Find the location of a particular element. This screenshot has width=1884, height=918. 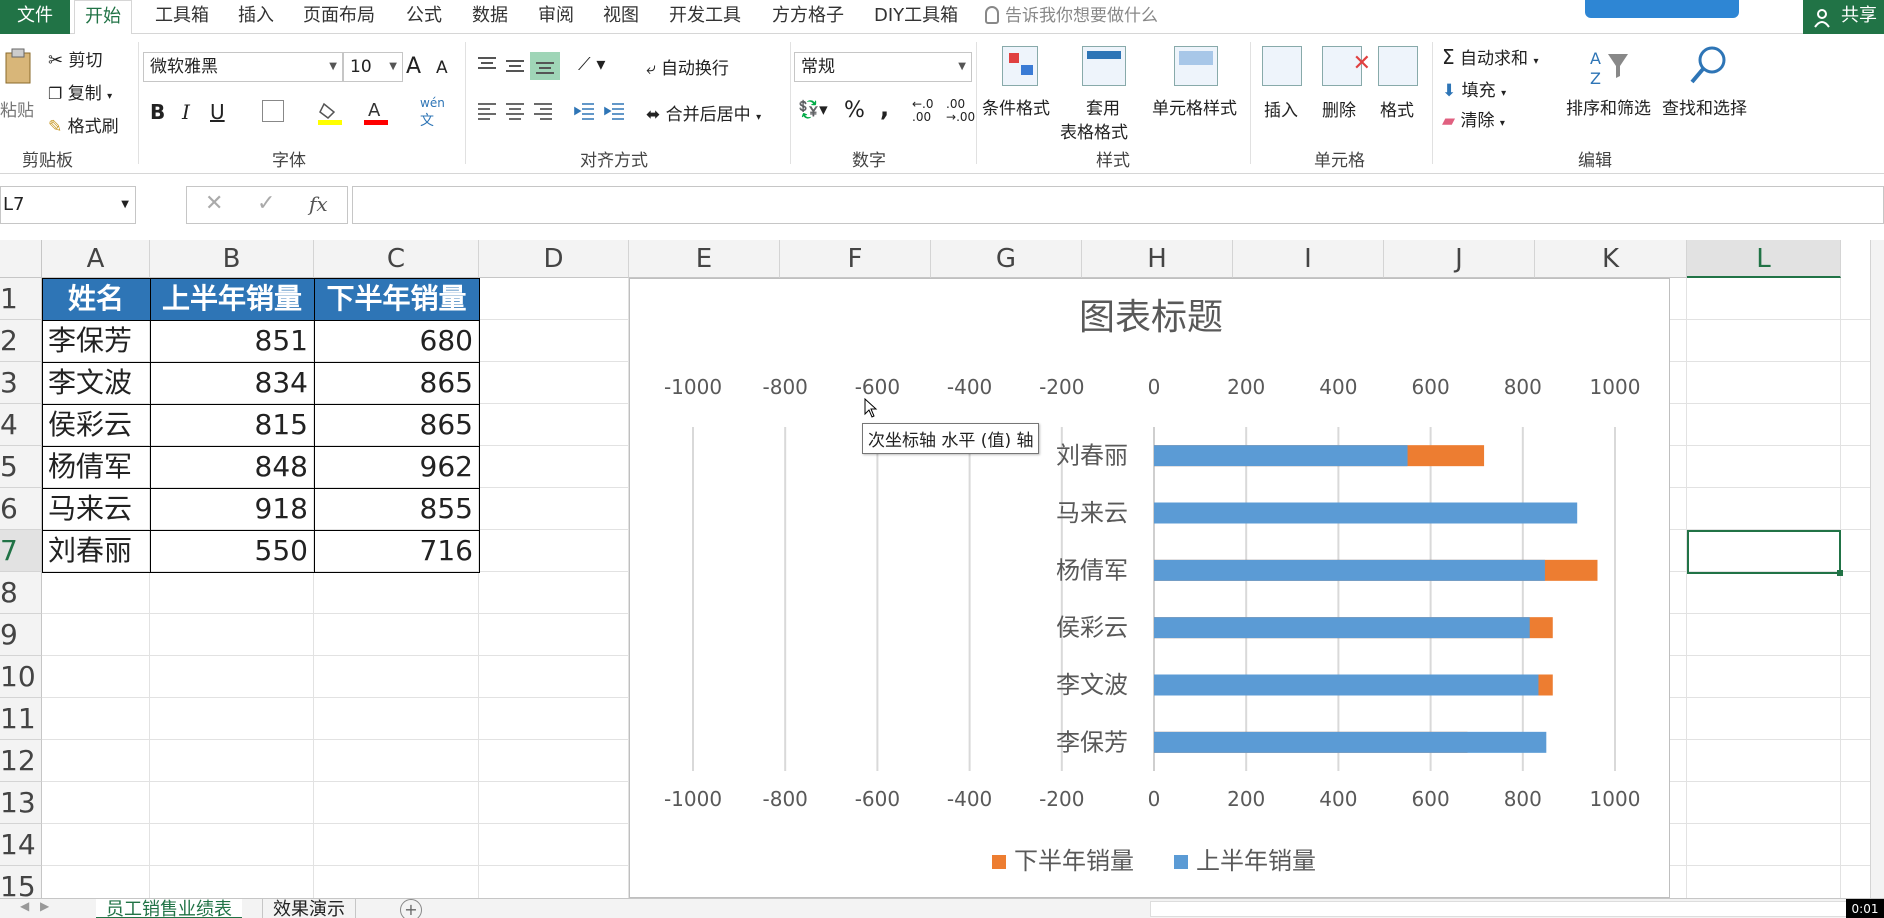

row-header-13: 13 is located at coordinates (21, 803).